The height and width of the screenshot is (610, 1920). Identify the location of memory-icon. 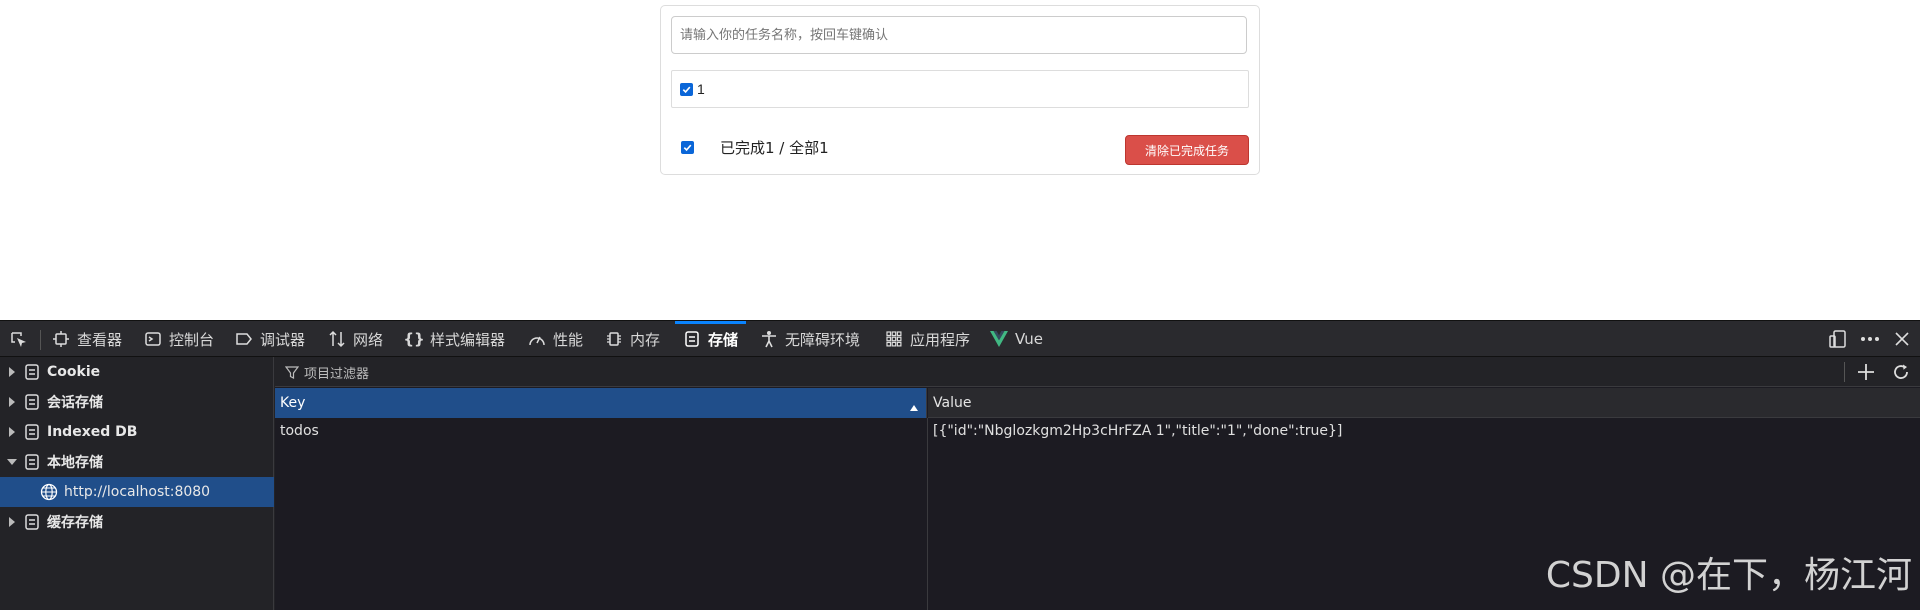
(614, 339).